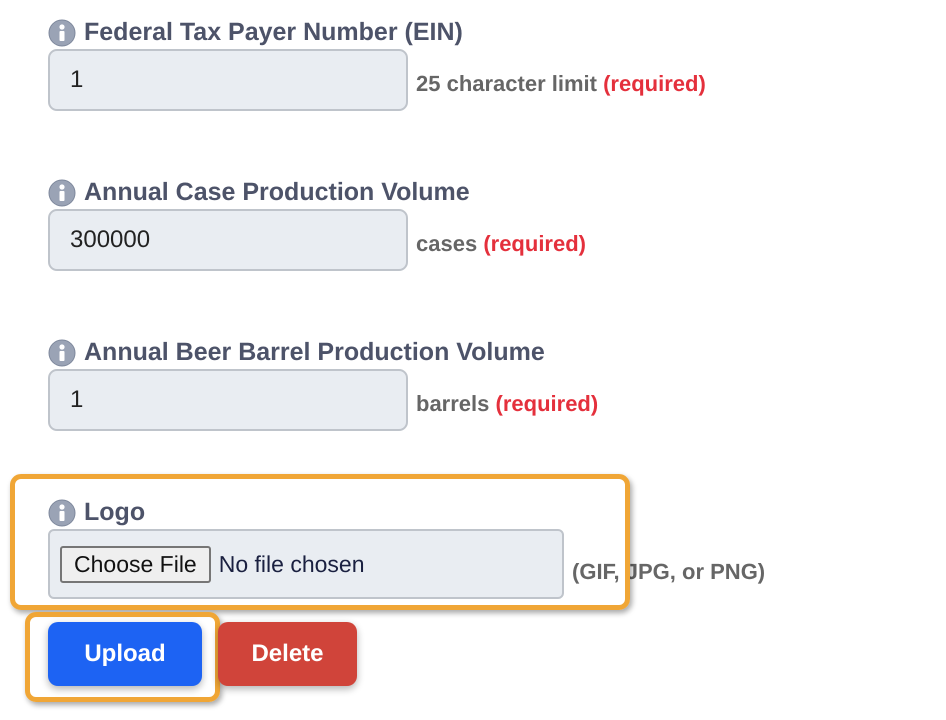 Image resolution: width=946 pixels, height=720 pixels. Describe the element at coordinates (273, 32) in the screenshot. I see `field-label: Federal Tax Payer Number (EIN)` at that location.